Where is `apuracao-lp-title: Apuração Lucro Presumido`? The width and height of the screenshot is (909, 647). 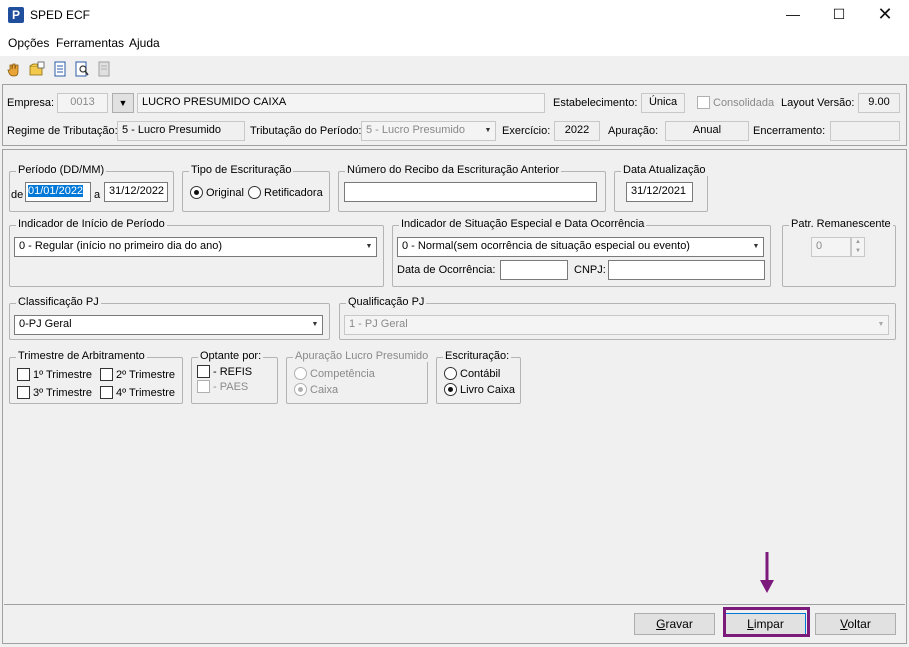
apuracao-lp-title: Apuração Lucro Presumido is located at coordinates (362, 356).